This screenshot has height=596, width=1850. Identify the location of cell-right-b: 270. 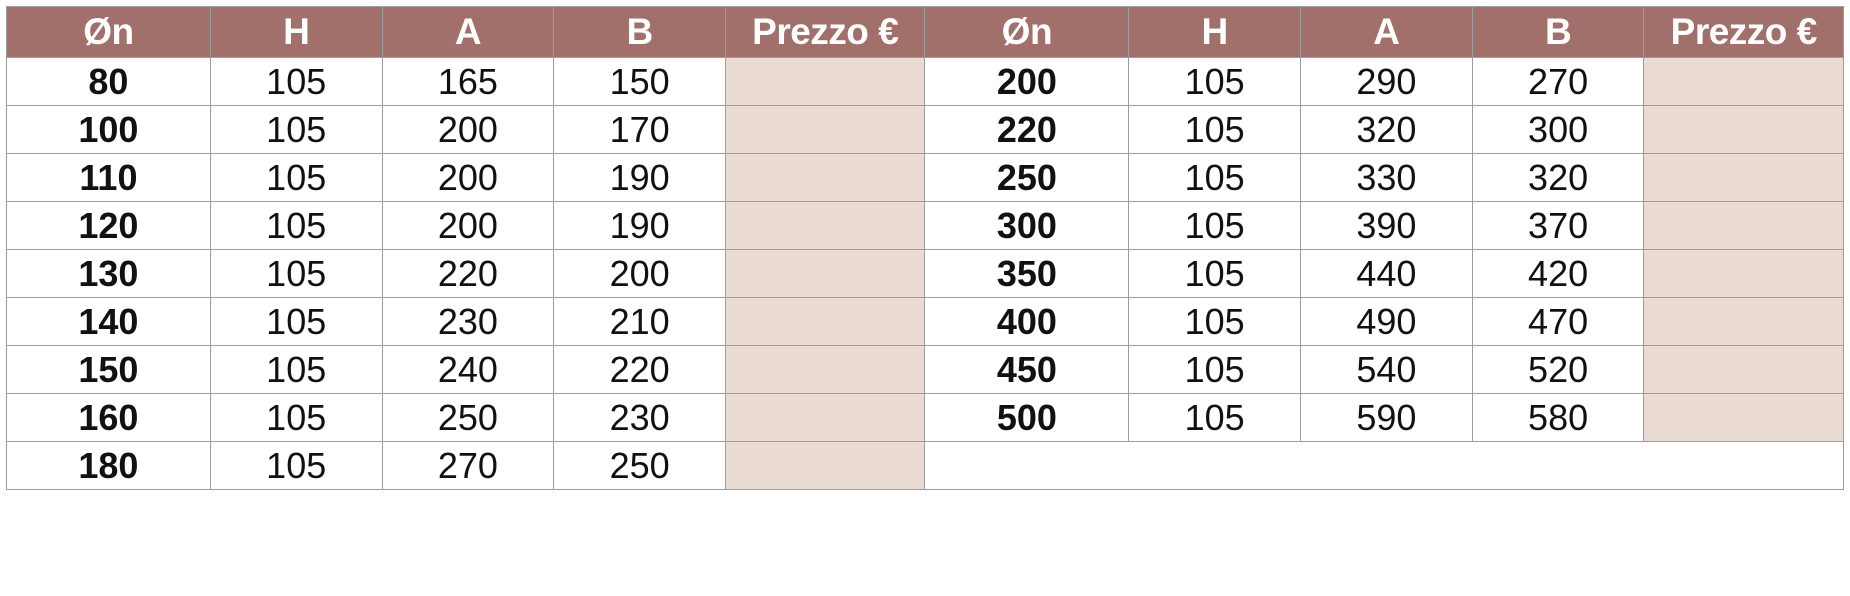
(1558, 81).